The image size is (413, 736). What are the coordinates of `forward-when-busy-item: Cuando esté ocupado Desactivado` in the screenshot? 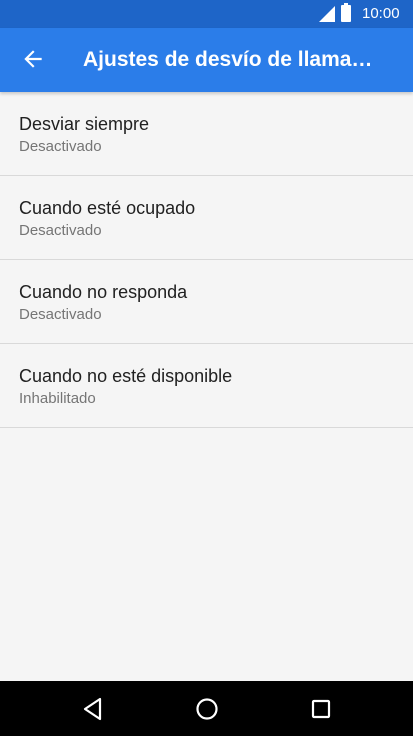 It's located at (206, 218).